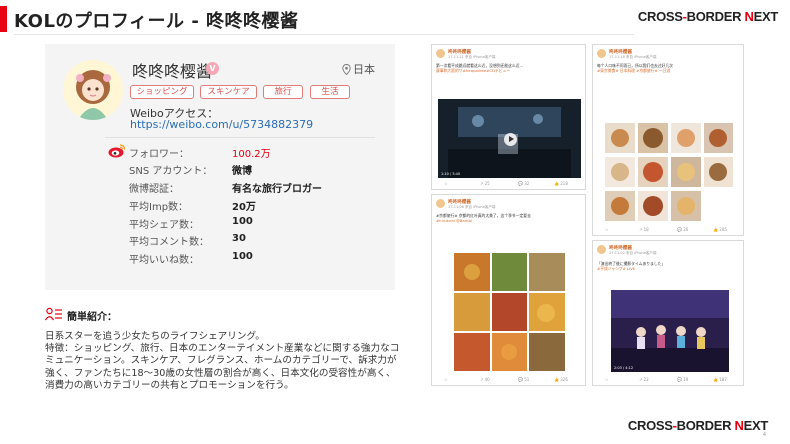 The height and width of the screenshot is (444, 790). I want to click on post-actions: ☆ ↗ 40 💬 51 👍 326, so click(508, 380).